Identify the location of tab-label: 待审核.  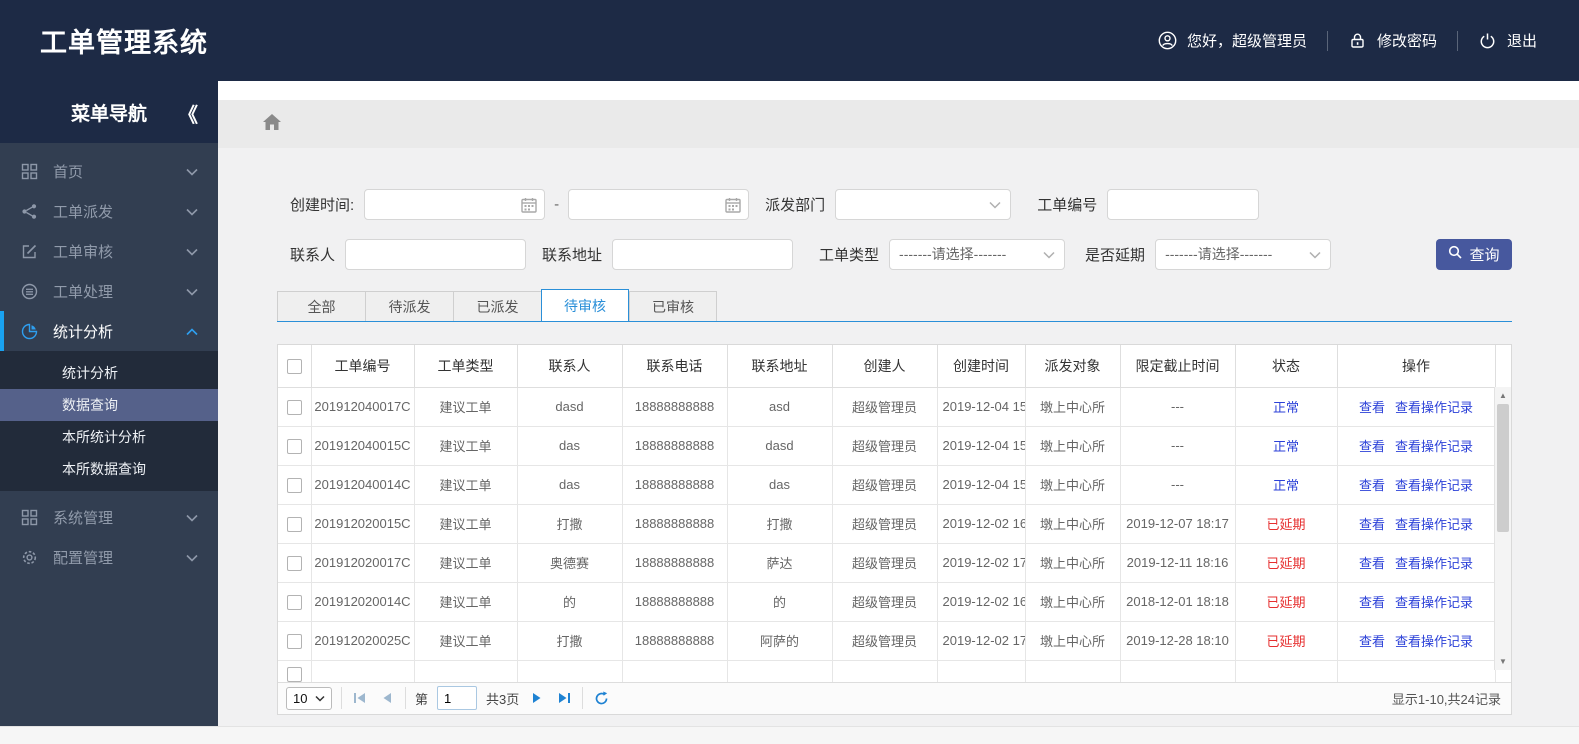
(585, 305).